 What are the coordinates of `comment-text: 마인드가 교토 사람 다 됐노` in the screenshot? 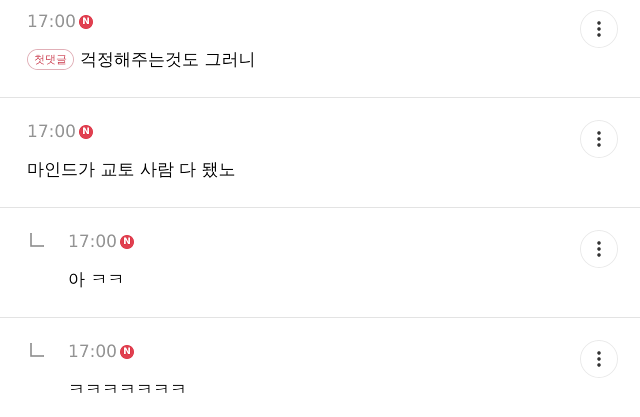 It's located at (131, 170).